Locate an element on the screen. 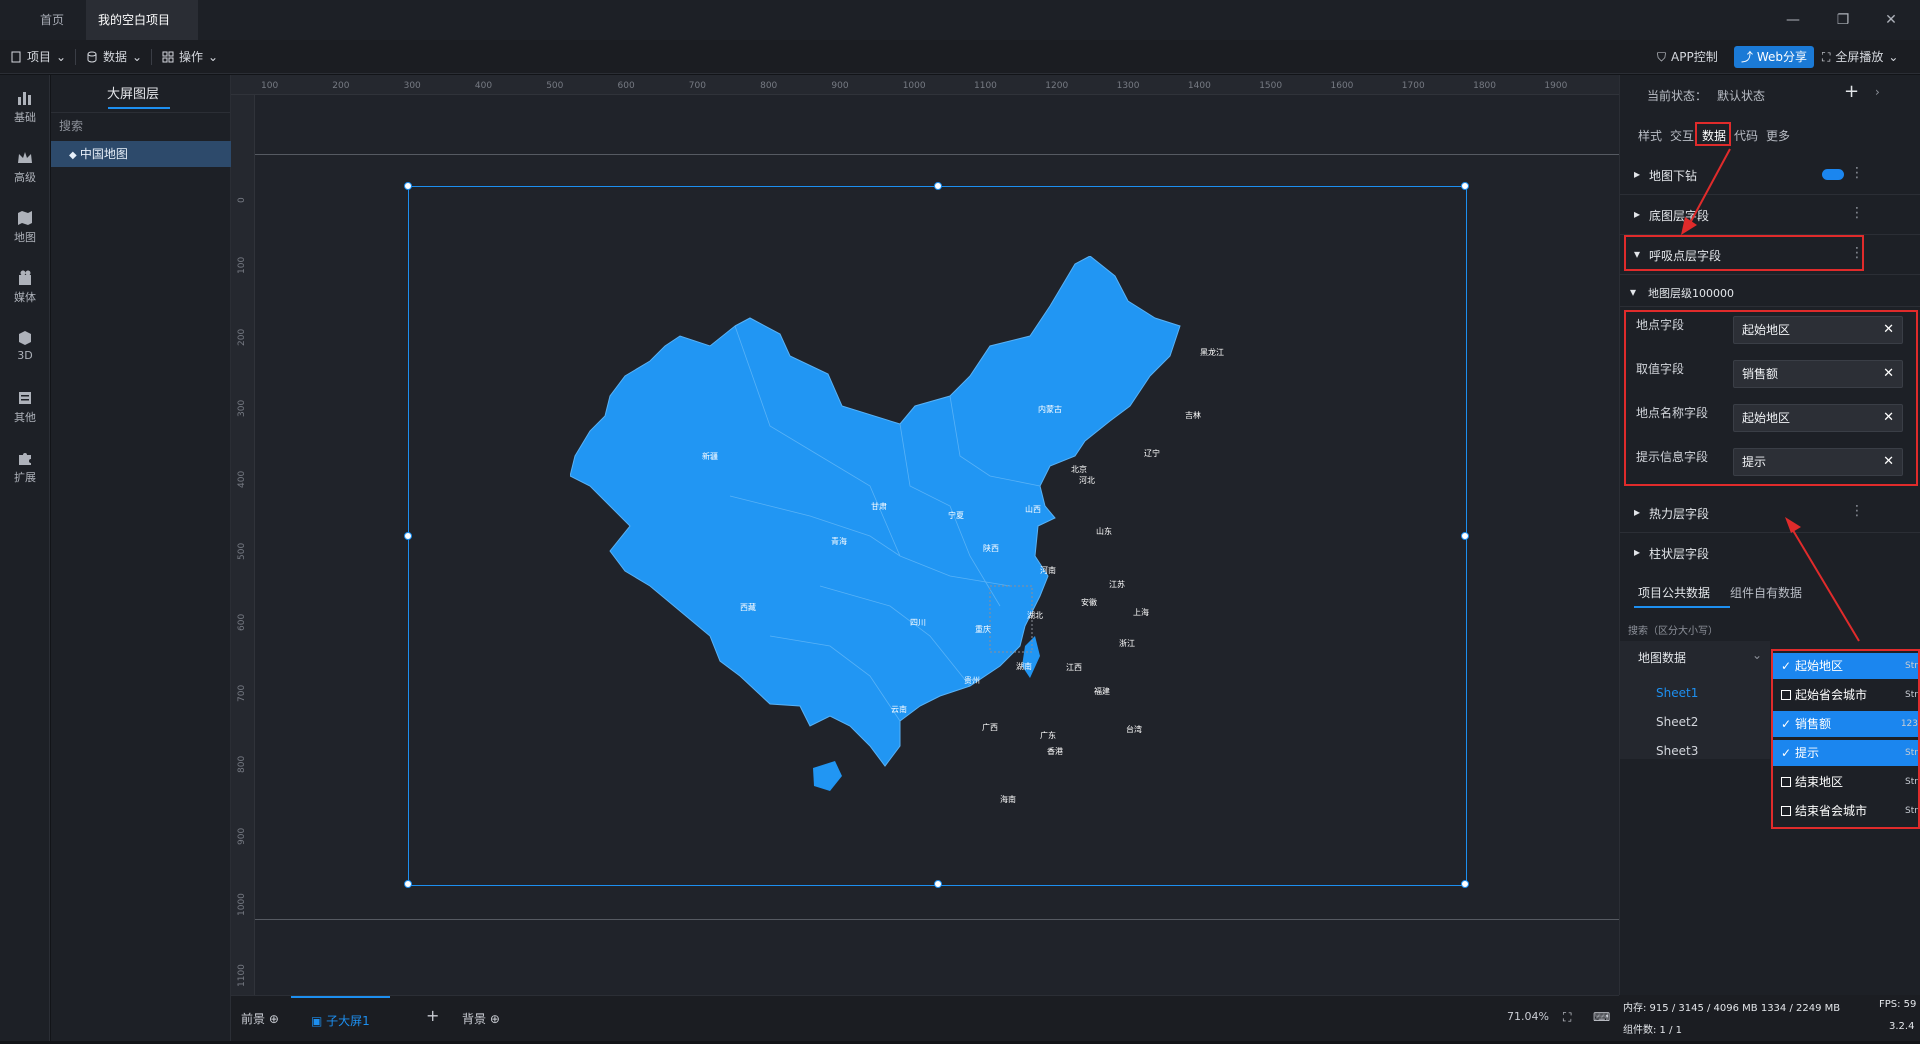 The height and width of the screenshot is (1044, 1920). tab-project: 我的空白项目 is located at coordinates (142, 32).